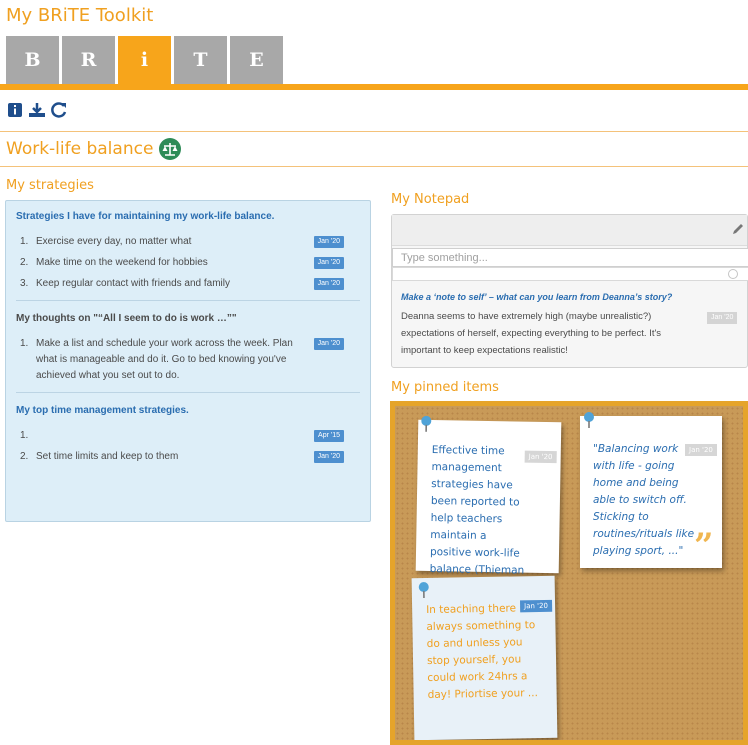 Image resolution: width=748 pixels, height=745 pixels. I want to click on refresh-icon, so click(59, 110).